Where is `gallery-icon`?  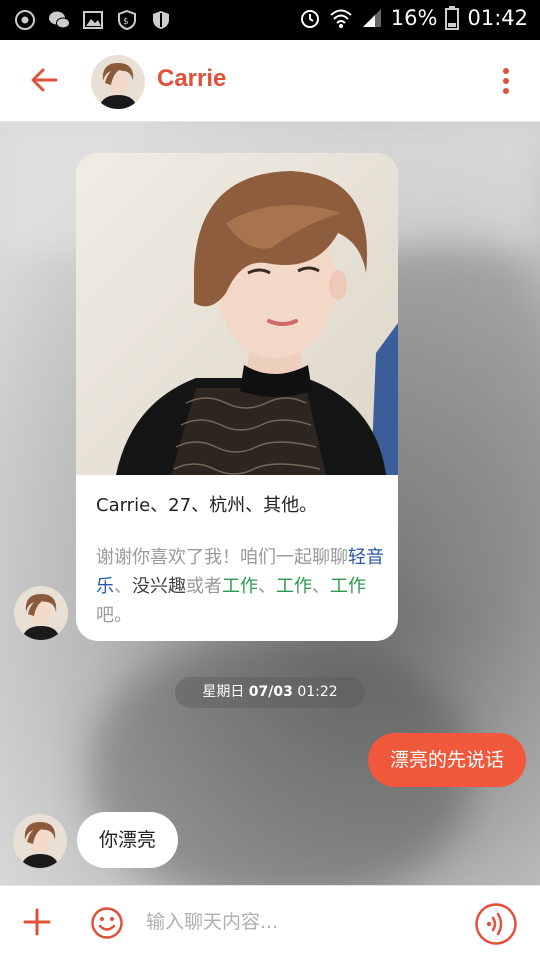
gallery-icon is located at coordinates (93, 20).